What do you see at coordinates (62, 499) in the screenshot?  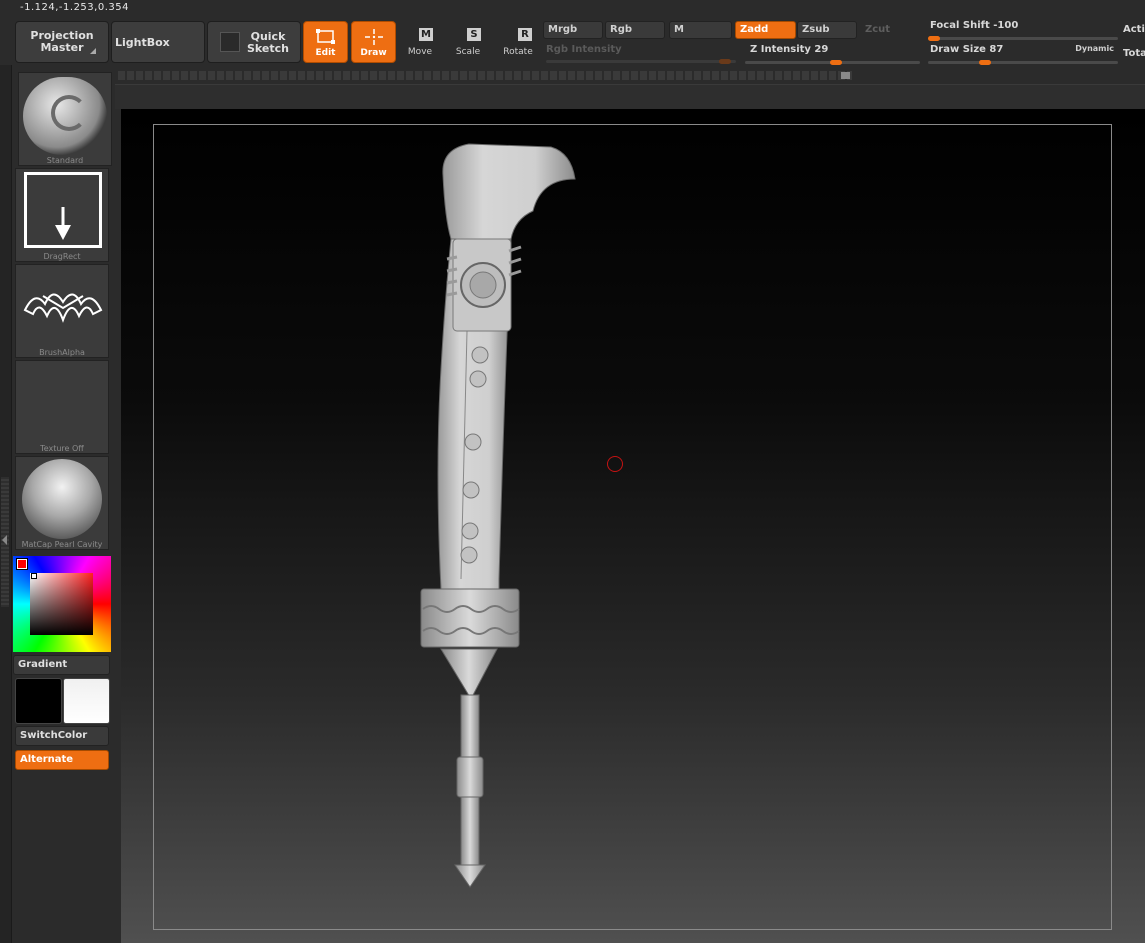 I see `matcap-sphere-icon` at bounding box center [62, 499].